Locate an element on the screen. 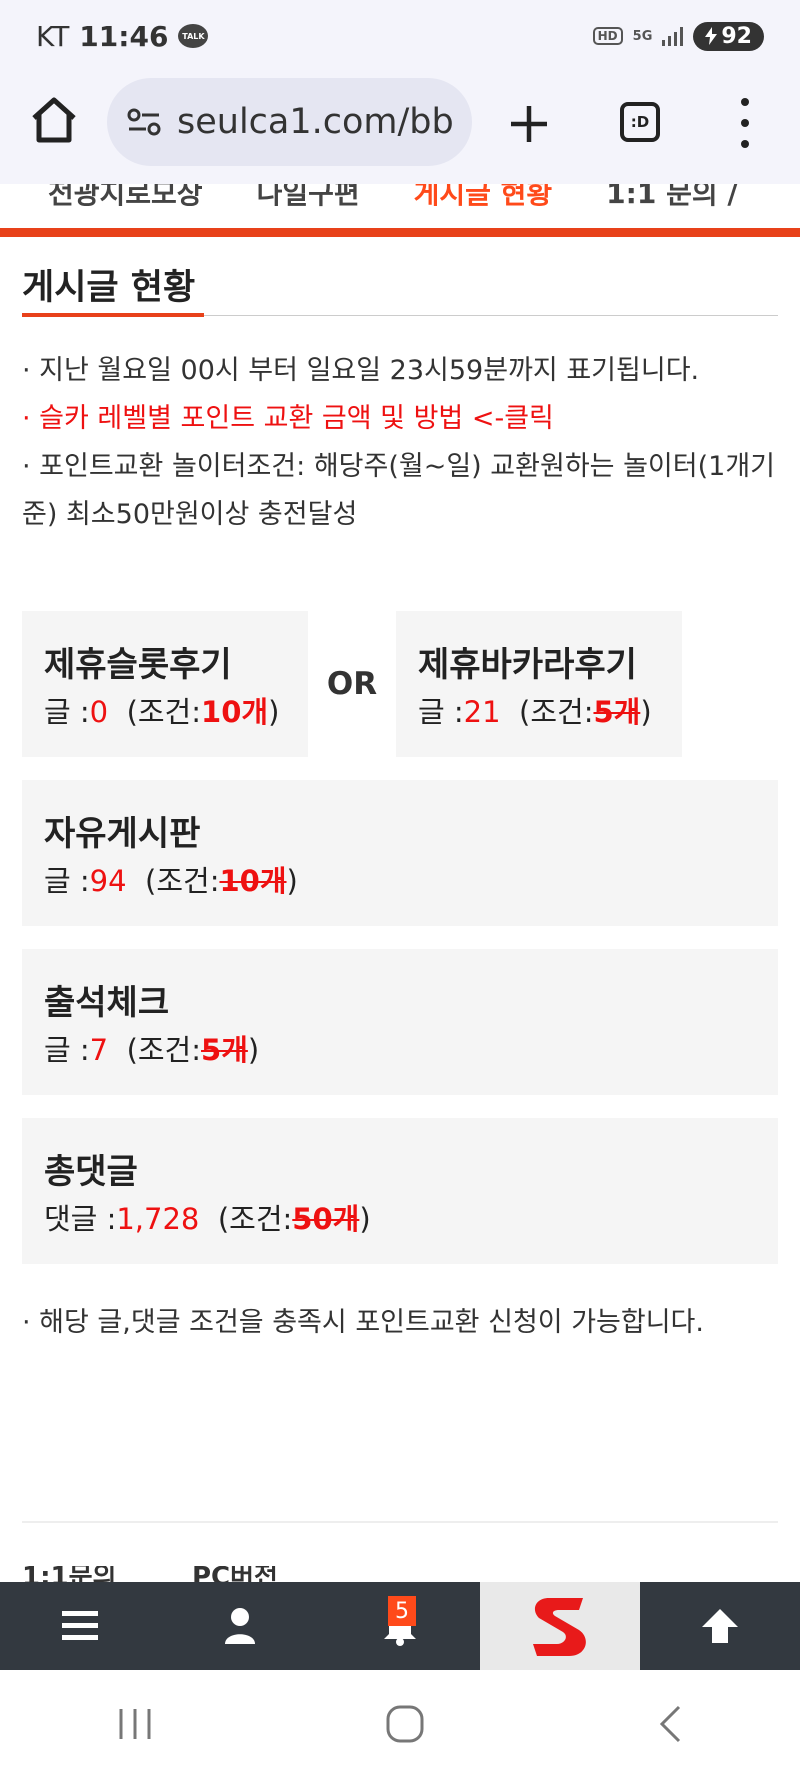 The height and width of the screenshot is (1778, 800). card-title: 제휴바카라후기 is located at coordinates (527, 665).